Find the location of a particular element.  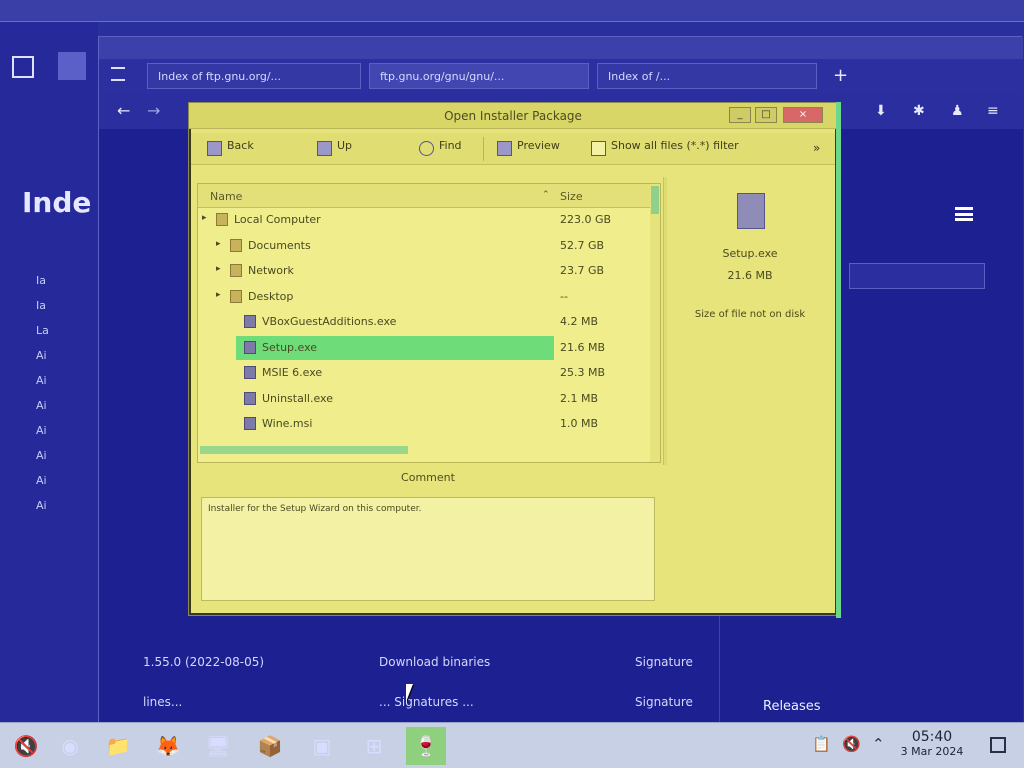

file-row: VBoxGuestAdditions.exe 4.2 MB is located at coordinates (422, 322).